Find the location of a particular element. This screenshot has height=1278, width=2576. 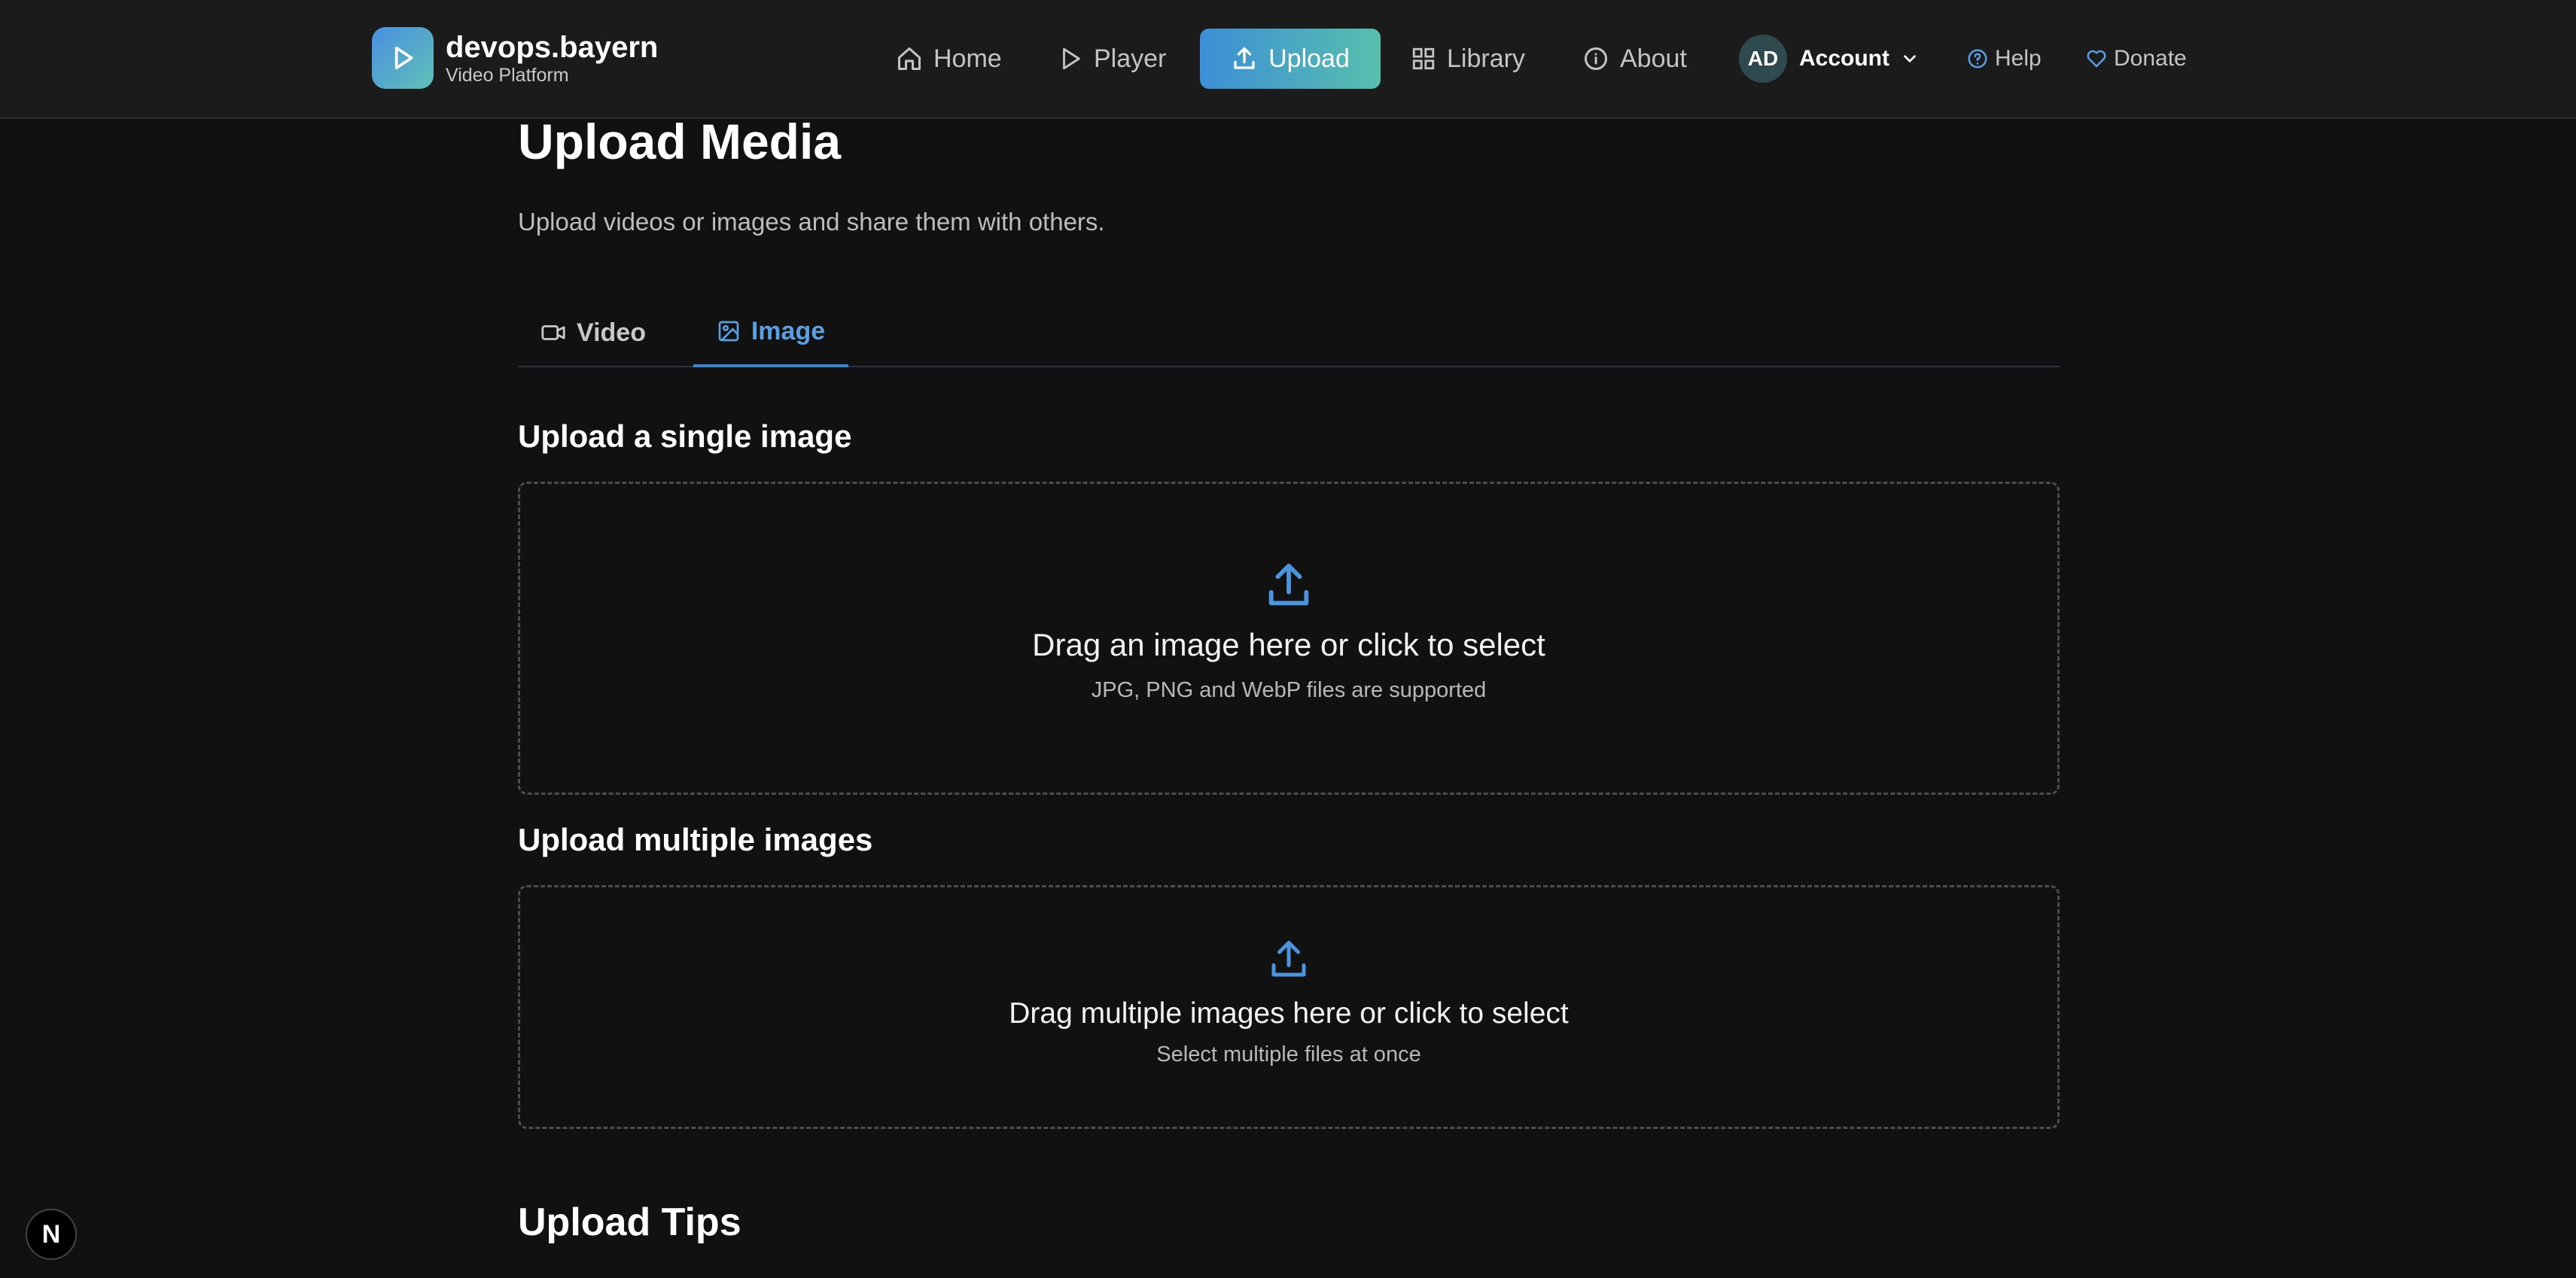

nav-player-label: Player is located at coordinates (1131, 59).